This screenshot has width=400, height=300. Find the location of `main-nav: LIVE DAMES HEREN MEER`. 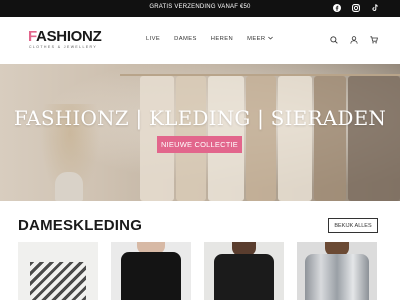

main-nav: LIVE DAMES HEREN MEER is located at coordinates (210, 39).